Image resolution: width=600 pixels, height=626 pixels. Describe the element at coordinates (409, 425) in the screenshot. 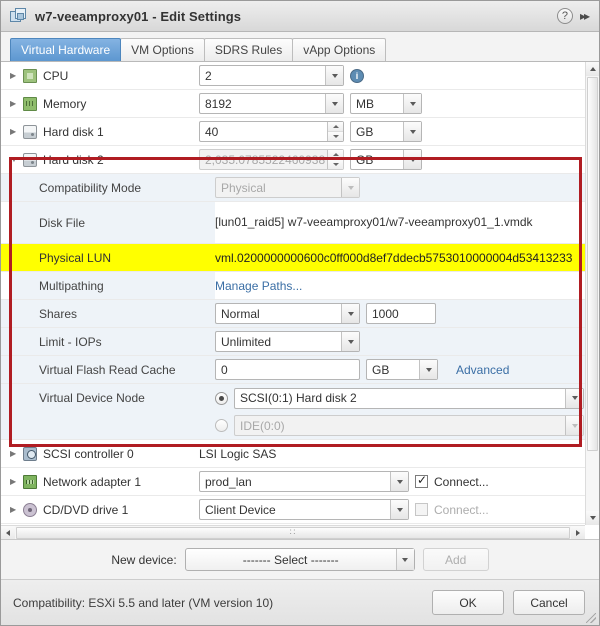

I see `ide-node-select: IDE(0:0)` at that location.